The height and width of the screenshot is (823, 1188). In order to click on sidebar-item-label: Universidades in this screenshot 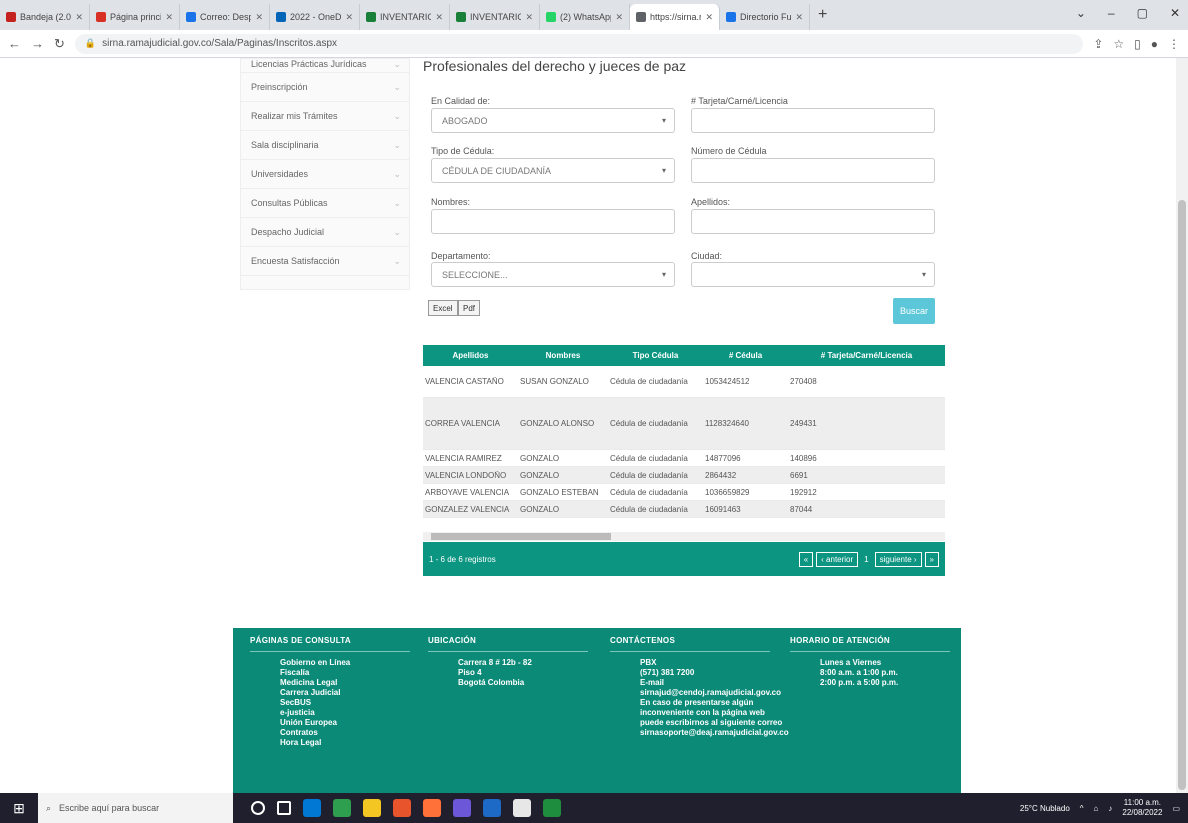, I will do `click(280, 174)`.